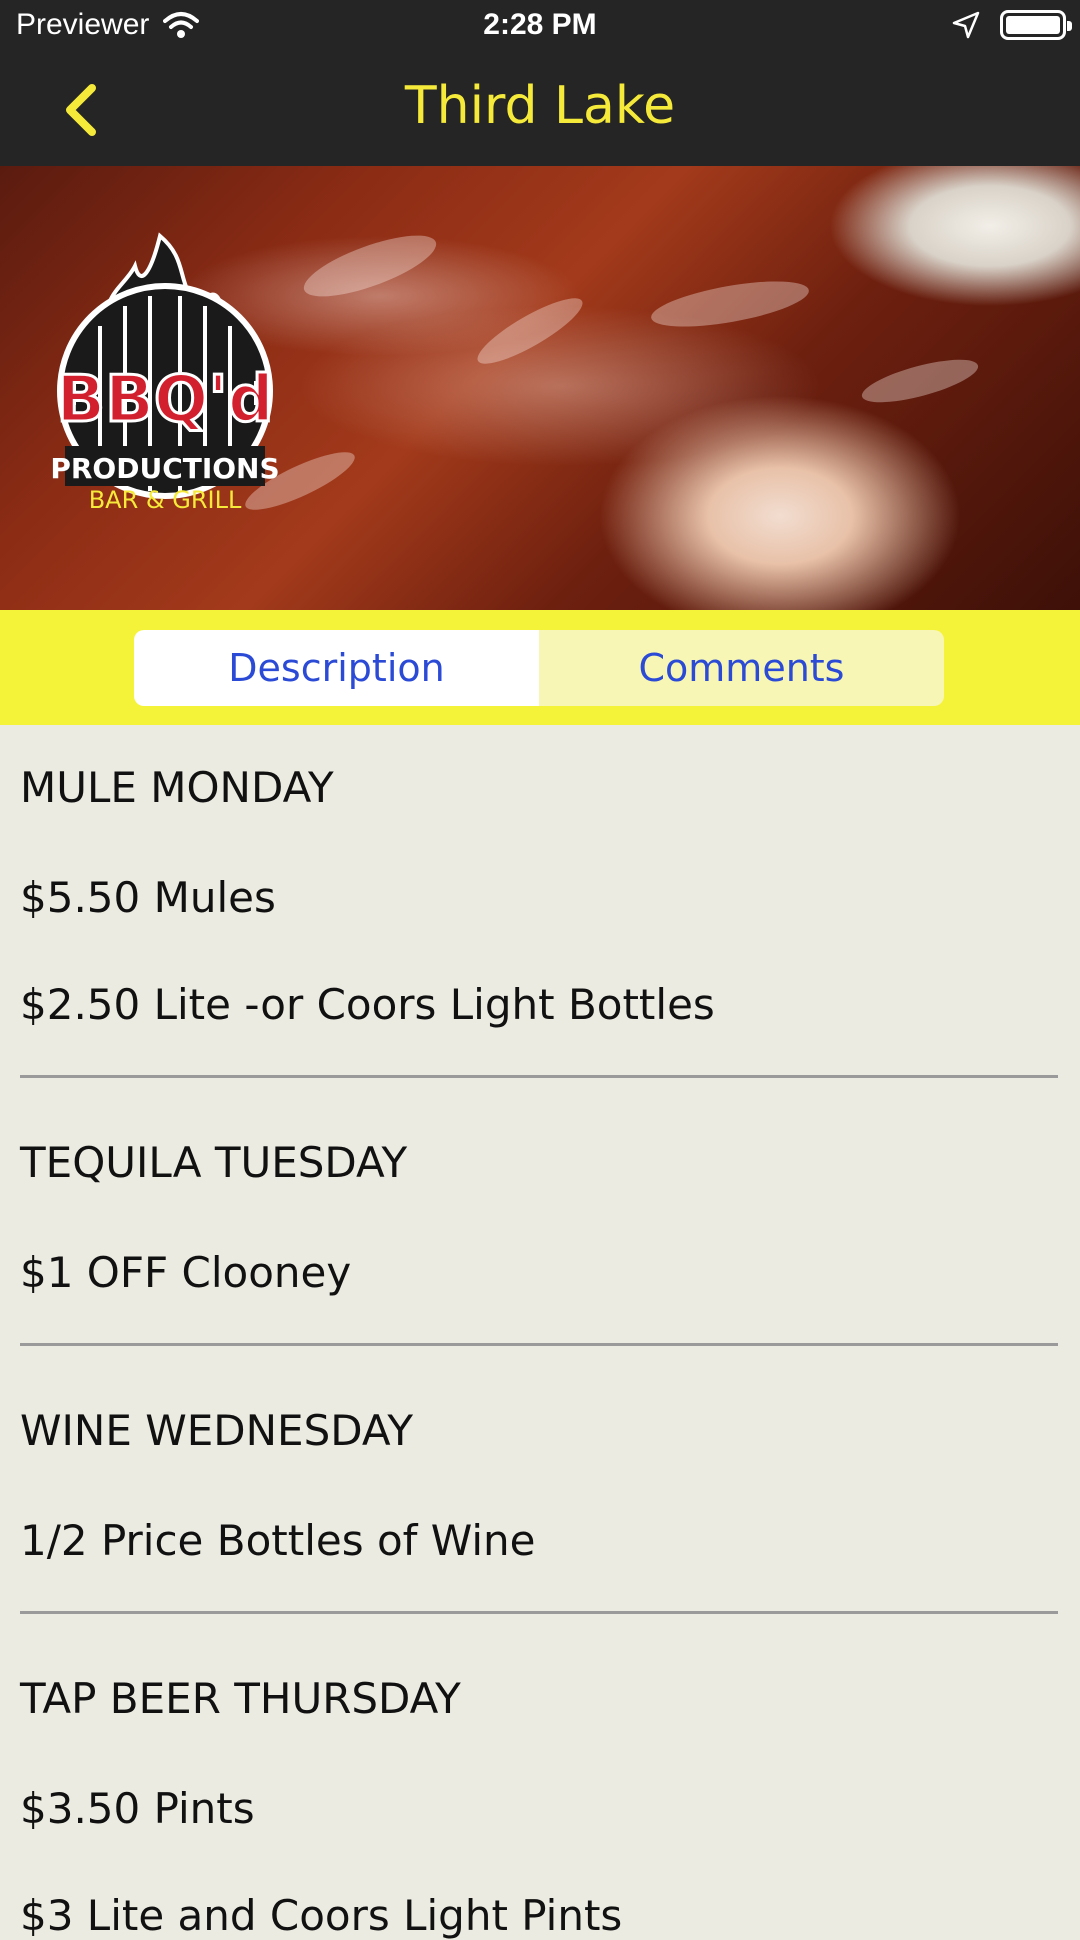 Image resolution: width=1080 pixels, height=1940 pixels. What do you see at coordinates (336, 668) in the screenshot?
I see `tab-description: Description` at bounding box center [336, 668].